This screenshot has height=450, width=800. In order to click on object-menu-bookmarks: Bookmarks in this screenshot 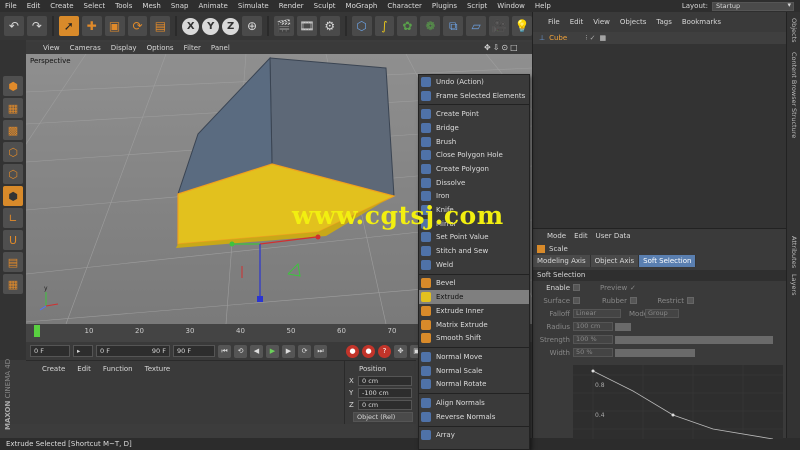, I will do `click(701, 22)`.